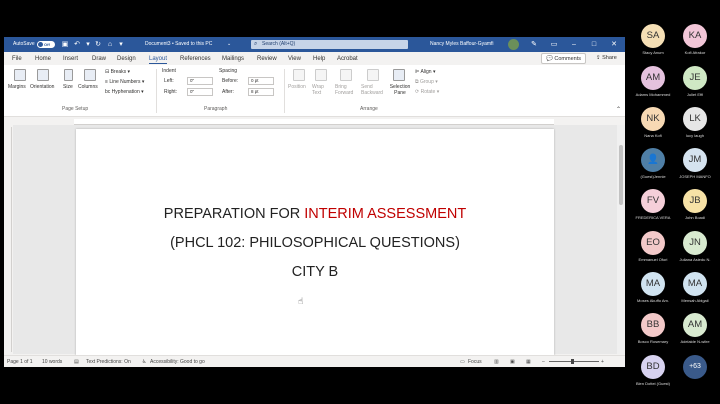 The image size is (720, 404). What do you see at coordinates (554, 44) in the screenshot?
I see `ribbon-display-icon: ▭` at bounding box center [554, 44].